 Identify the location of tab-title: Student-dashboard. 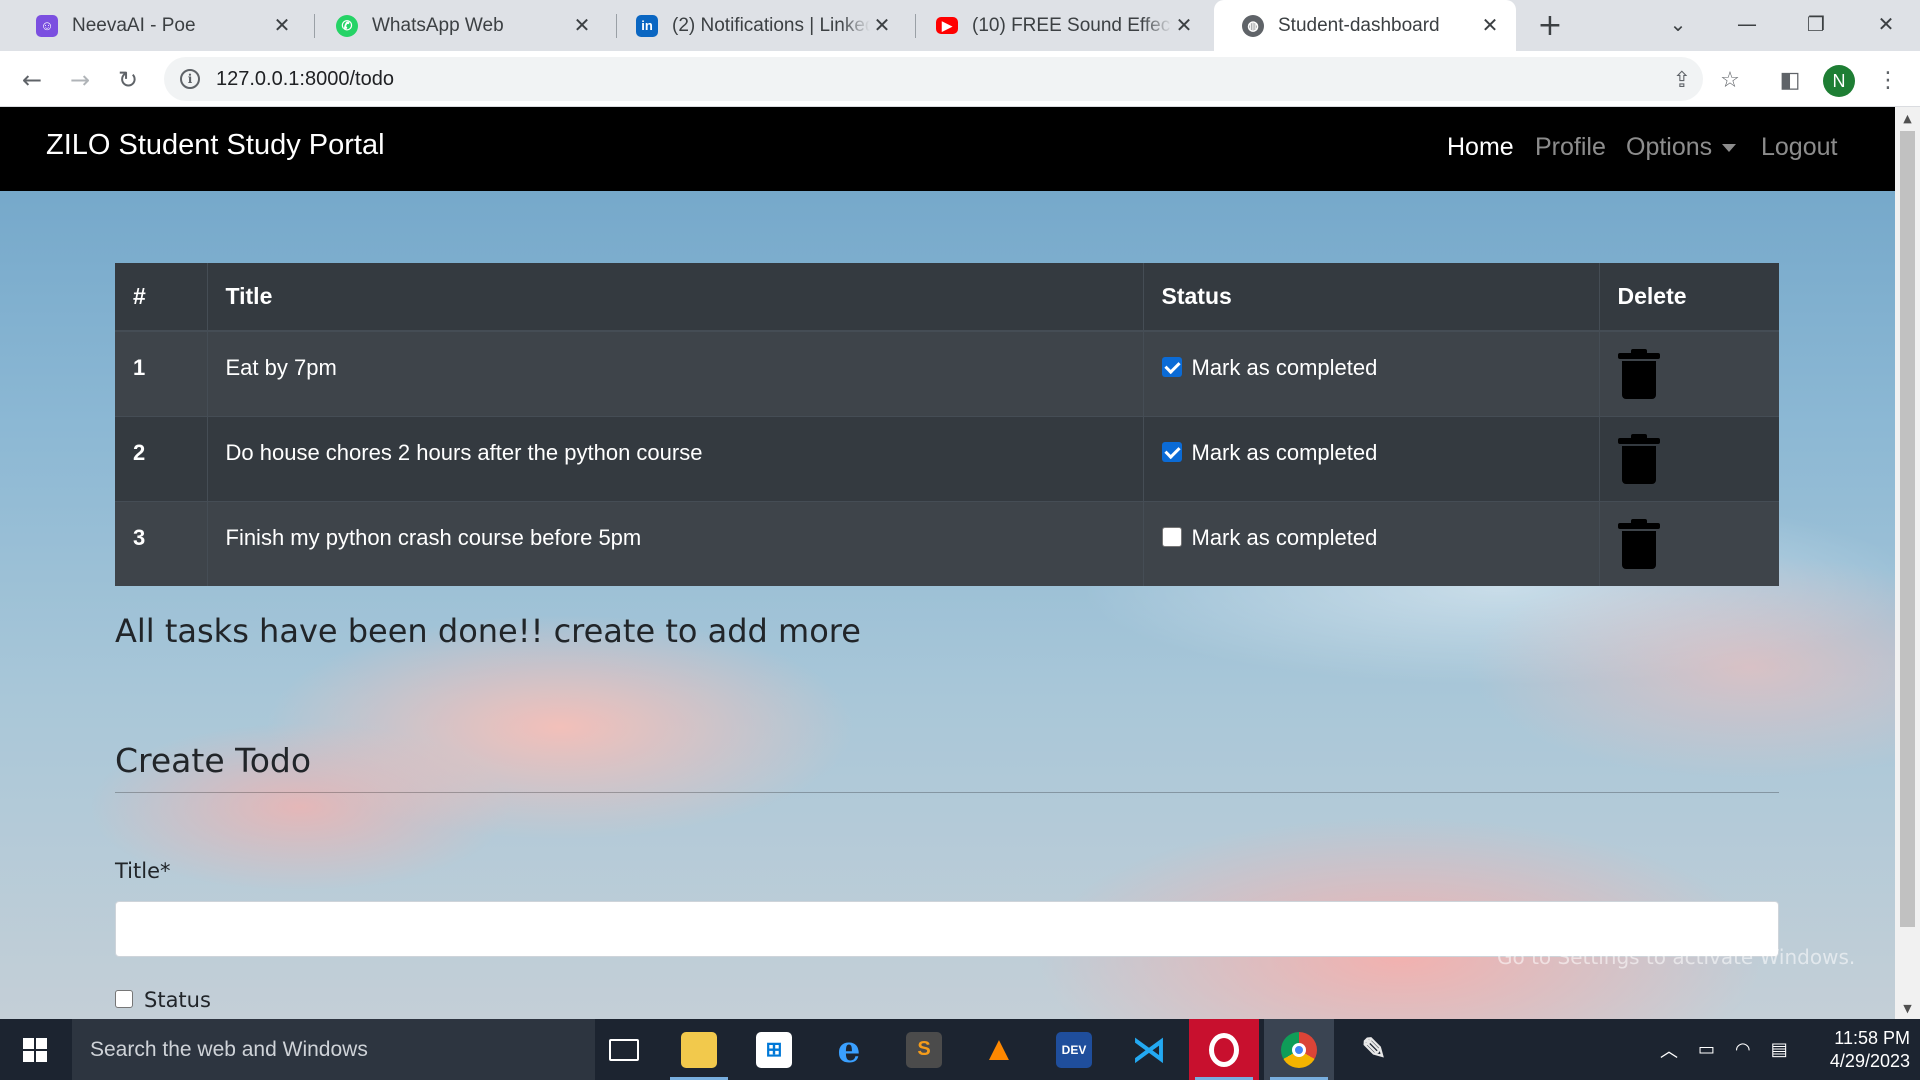
(1359, 25).